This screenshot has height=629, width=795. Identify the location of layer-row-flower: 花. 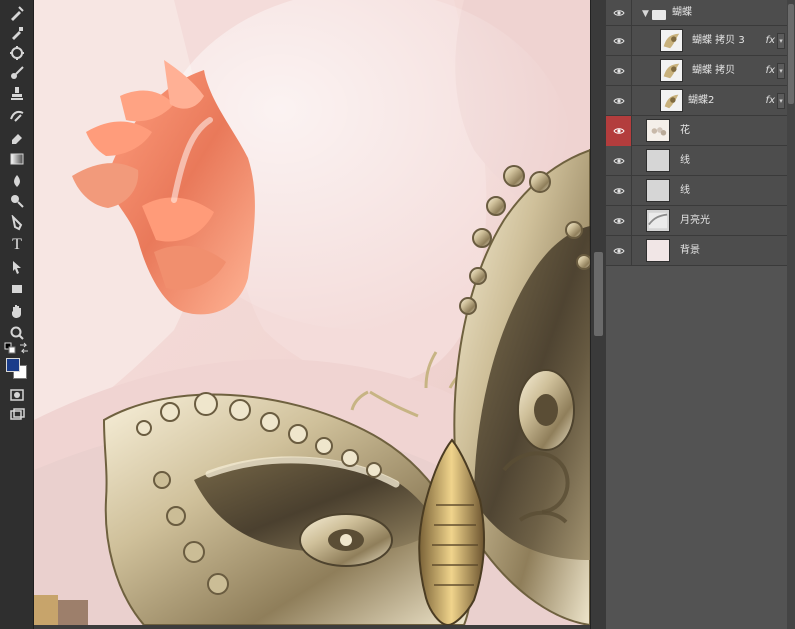
(696, 131).